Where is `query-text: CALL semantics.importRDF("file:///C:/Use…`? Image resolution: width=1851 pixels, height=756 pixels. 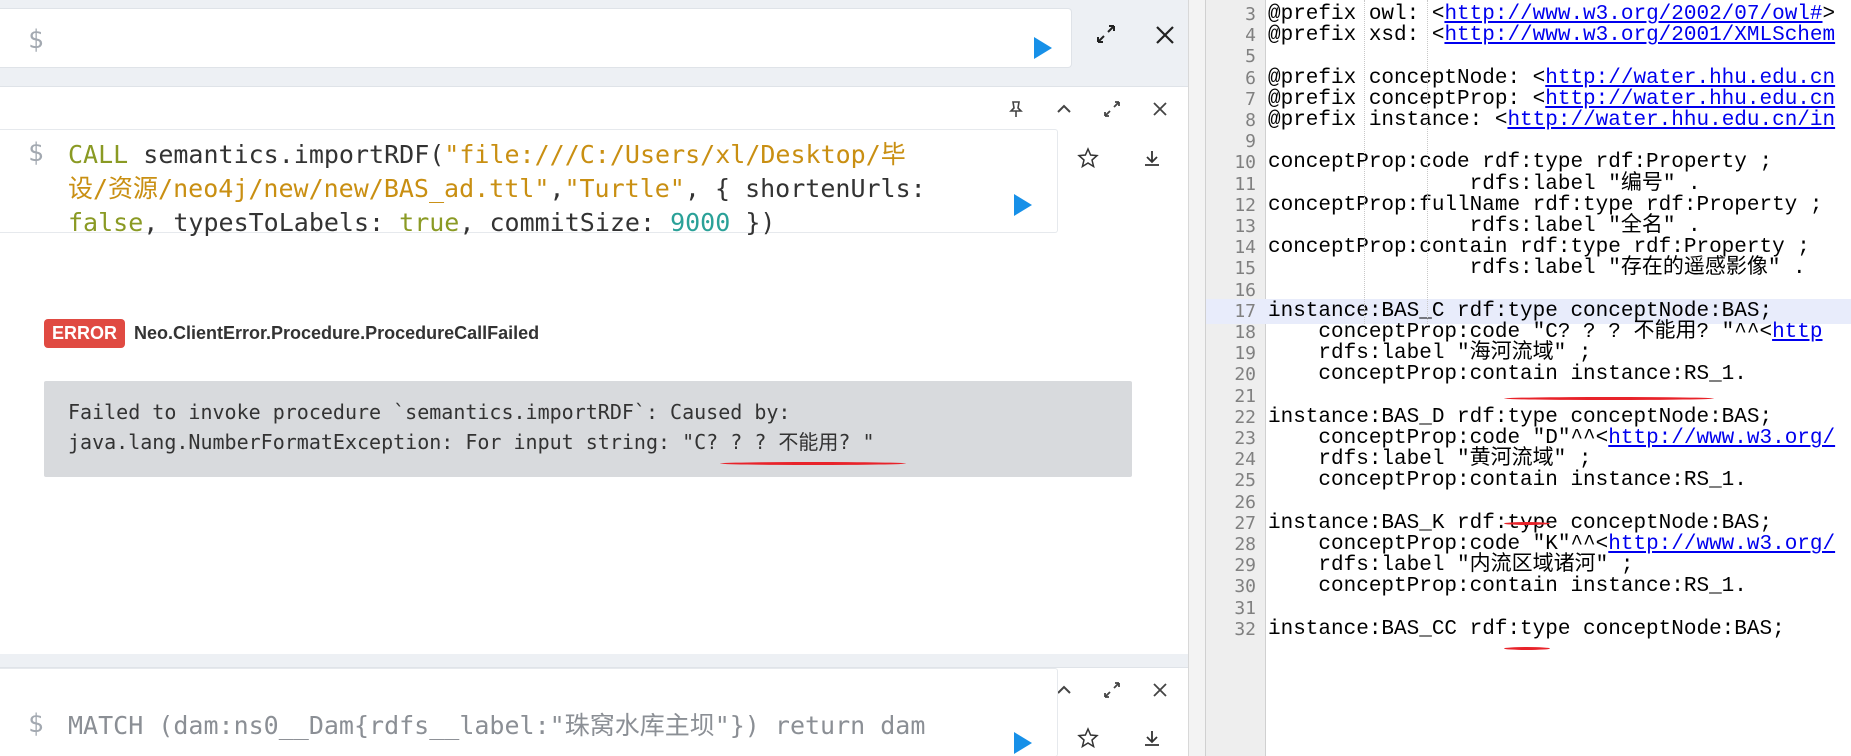 query-text: CALL semantics.importRDF("file:///C:/Use… is located at coordinates (508, 189).